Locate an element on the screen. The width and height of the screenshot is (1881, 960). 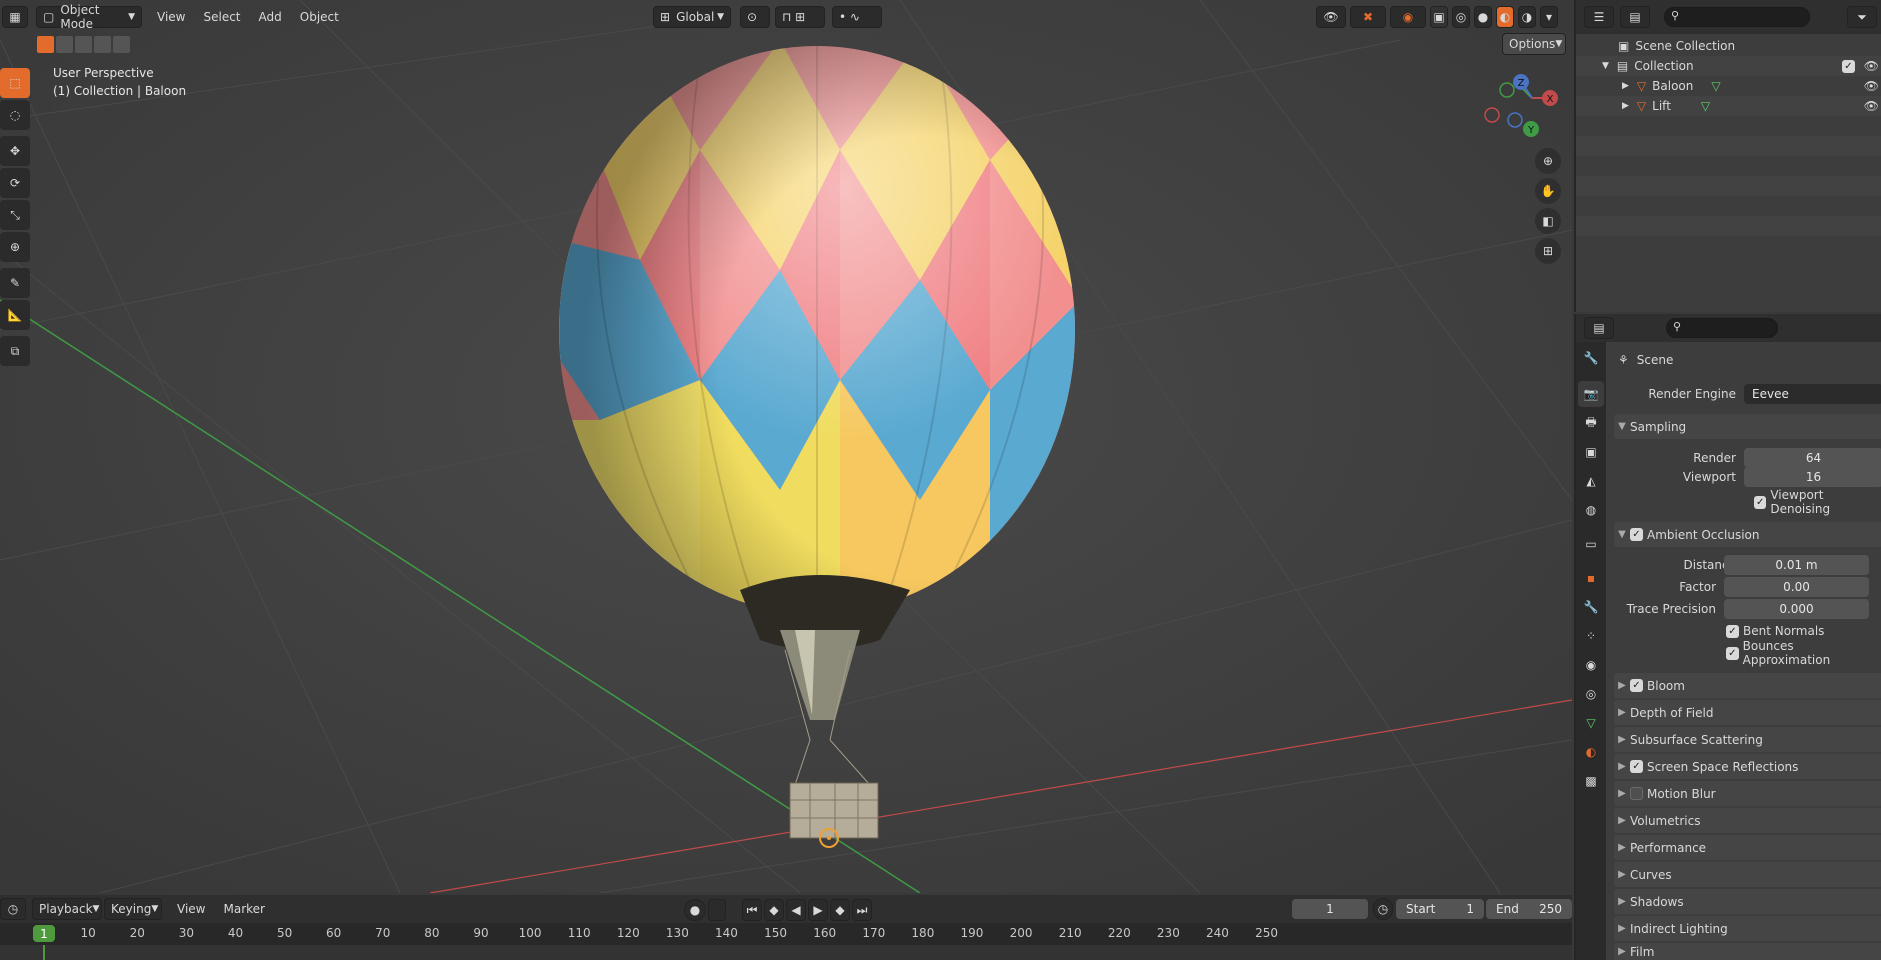
scene-tab-icon: ◭ is located at coordinates (1591, 481).